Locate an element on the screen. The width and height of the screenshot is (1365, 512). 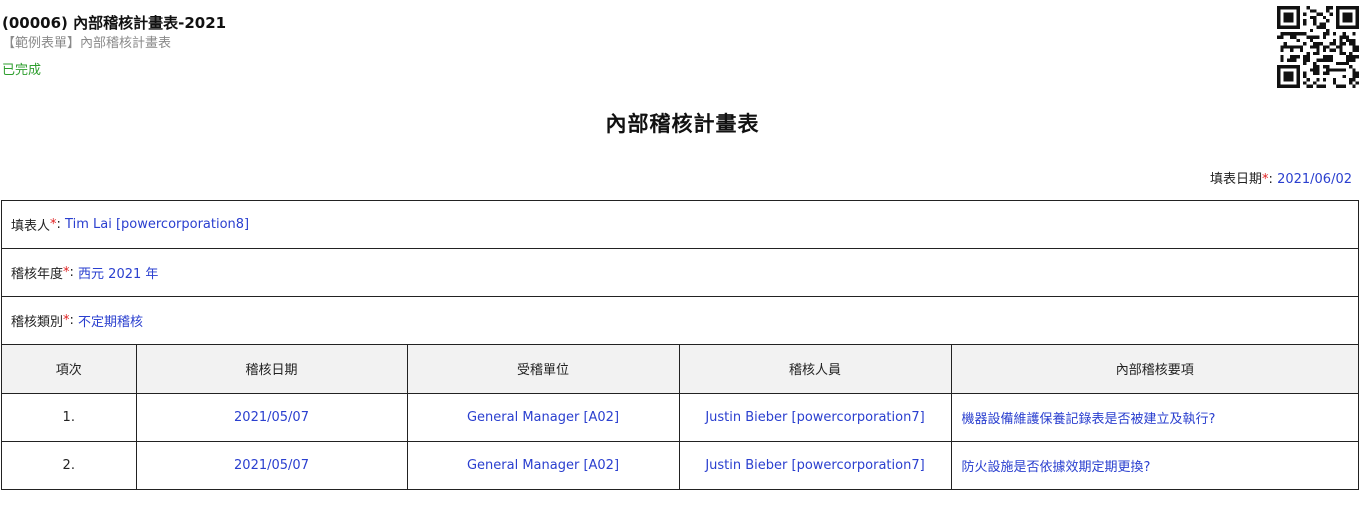
audit-year-label: 稽核年度 is located at coordinates (37, 274).